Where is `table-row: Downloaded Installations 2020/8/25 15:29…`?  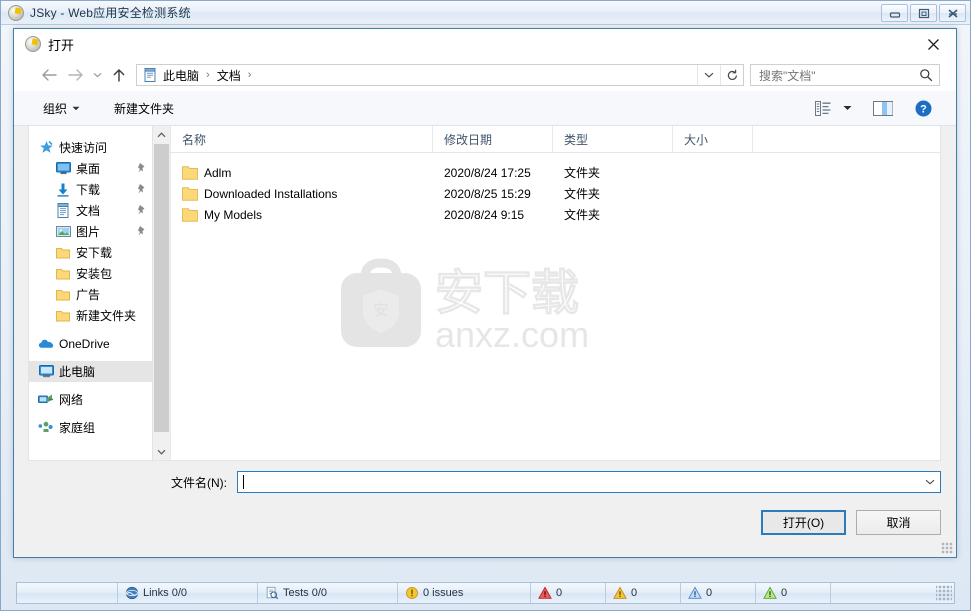
table-row: Downloaded Installations 2020/8/25 15:29… is located at coordinates (555, 193).